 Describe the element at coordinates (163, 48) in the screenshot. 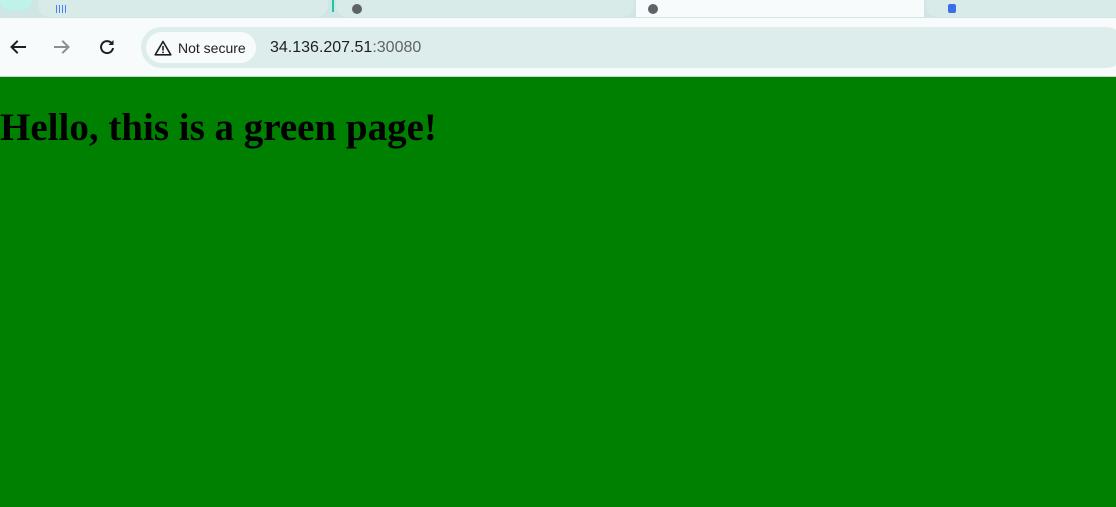

I see `warning-triangle-icon` at that location.